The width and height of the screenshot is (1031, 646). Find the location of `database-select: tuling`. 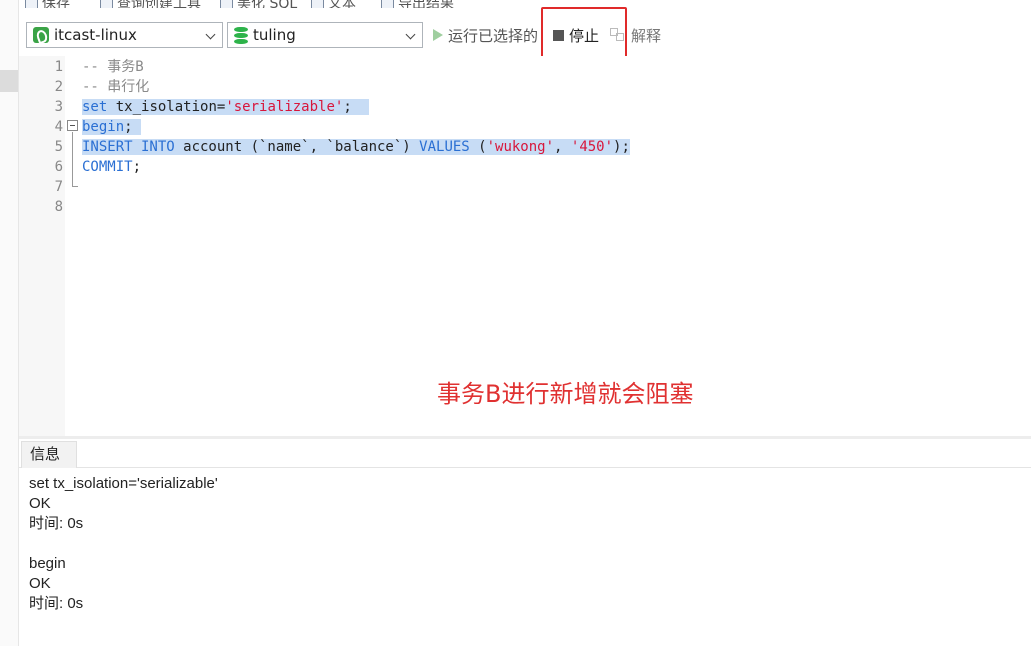

database-select: tuling is located at coordinates (325, 35).